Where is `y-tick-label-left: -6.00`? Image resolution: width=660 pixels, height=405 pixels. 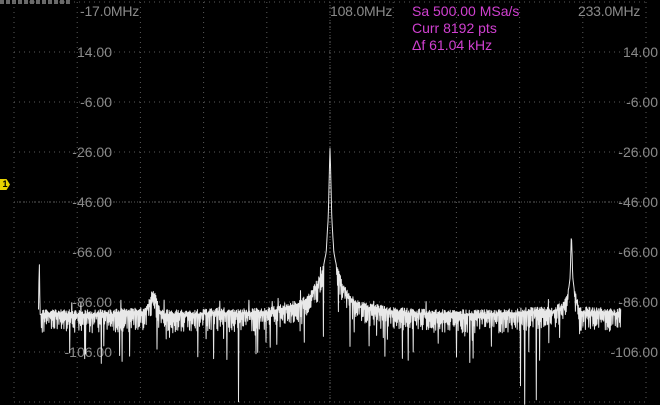 y-tick-label-left: -6.00 is located at coordinates (96, 102).